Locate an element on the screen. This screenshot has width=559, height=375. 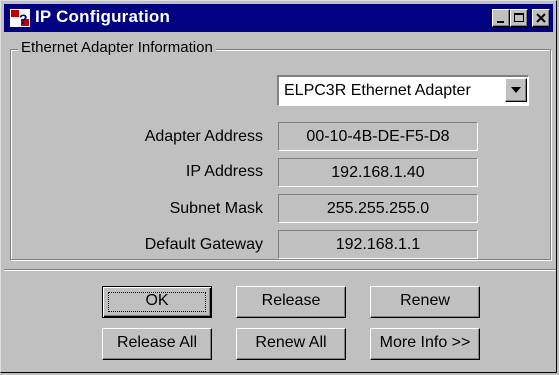
dropdown-button is located at coordinates (516, 90).